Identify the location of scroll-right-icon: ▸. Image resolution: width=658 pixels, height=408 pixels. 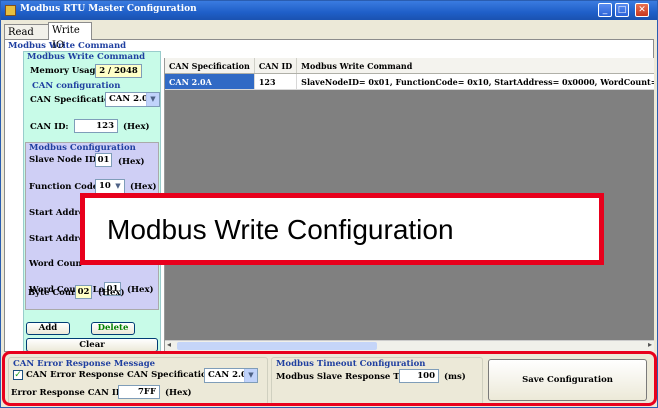
(650, 344).